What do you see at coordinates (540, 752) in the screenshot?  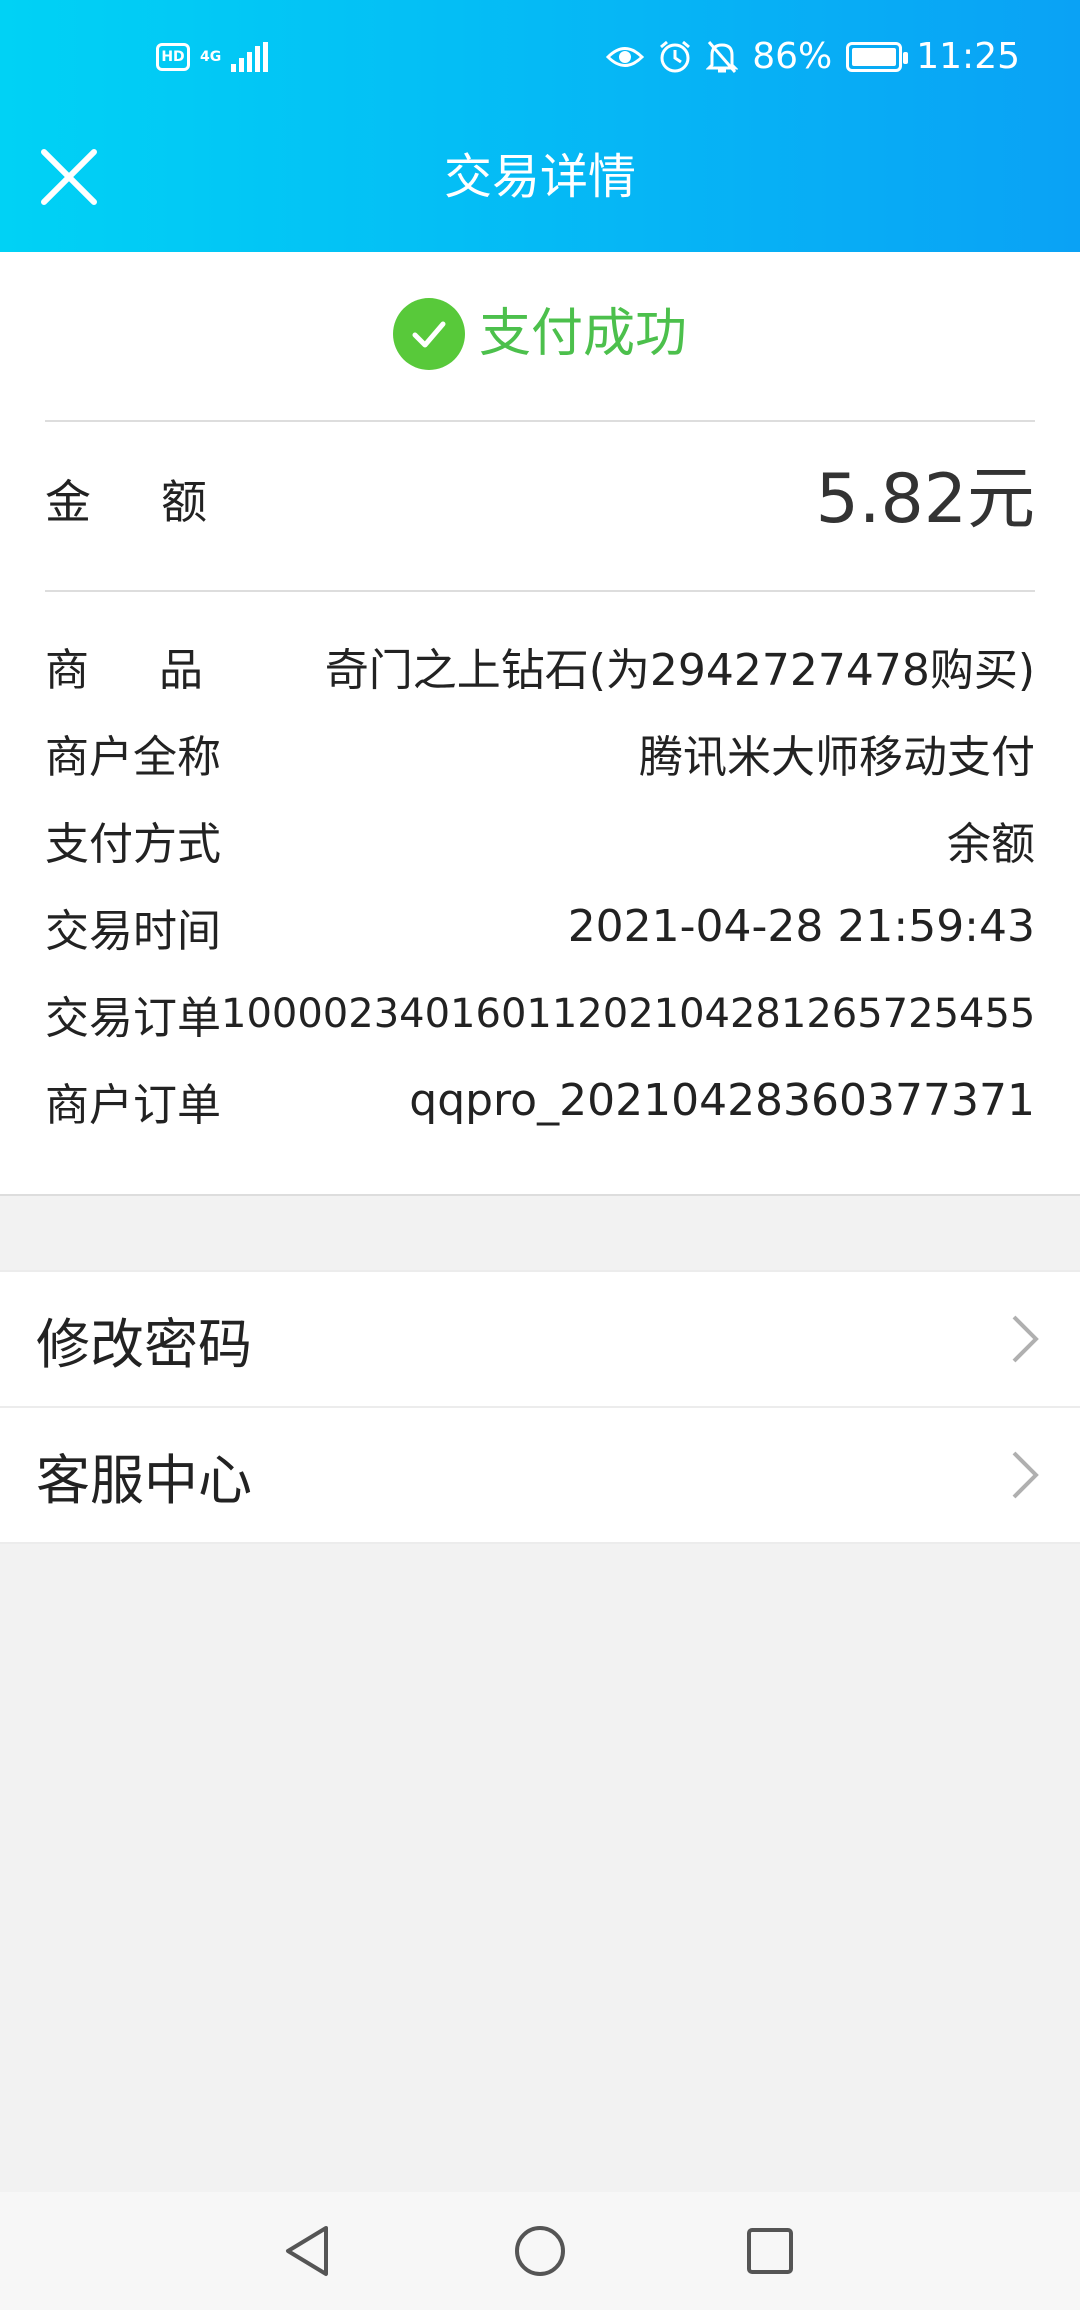 I see `detail-row-merchant: 商户全称 腾讯米大师移动支付` at bounding box center [540, 752].